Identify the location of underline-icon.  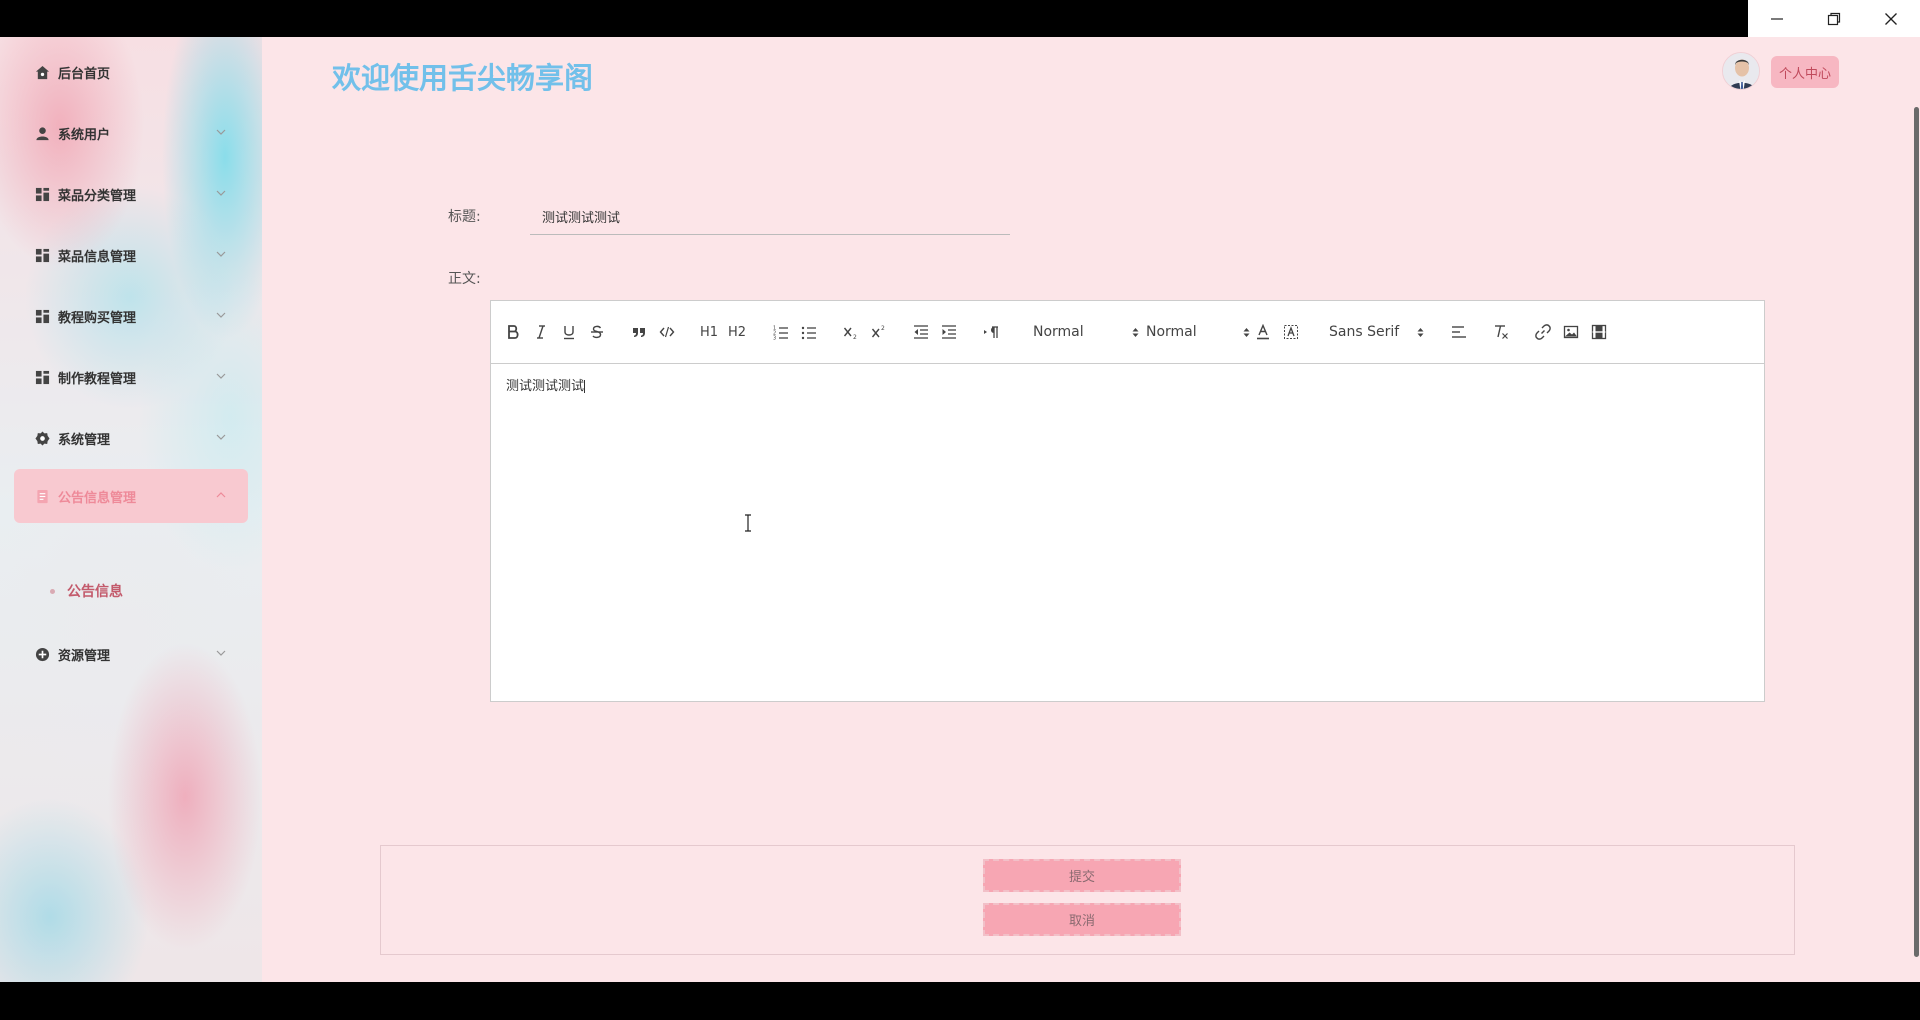
(569, 333).